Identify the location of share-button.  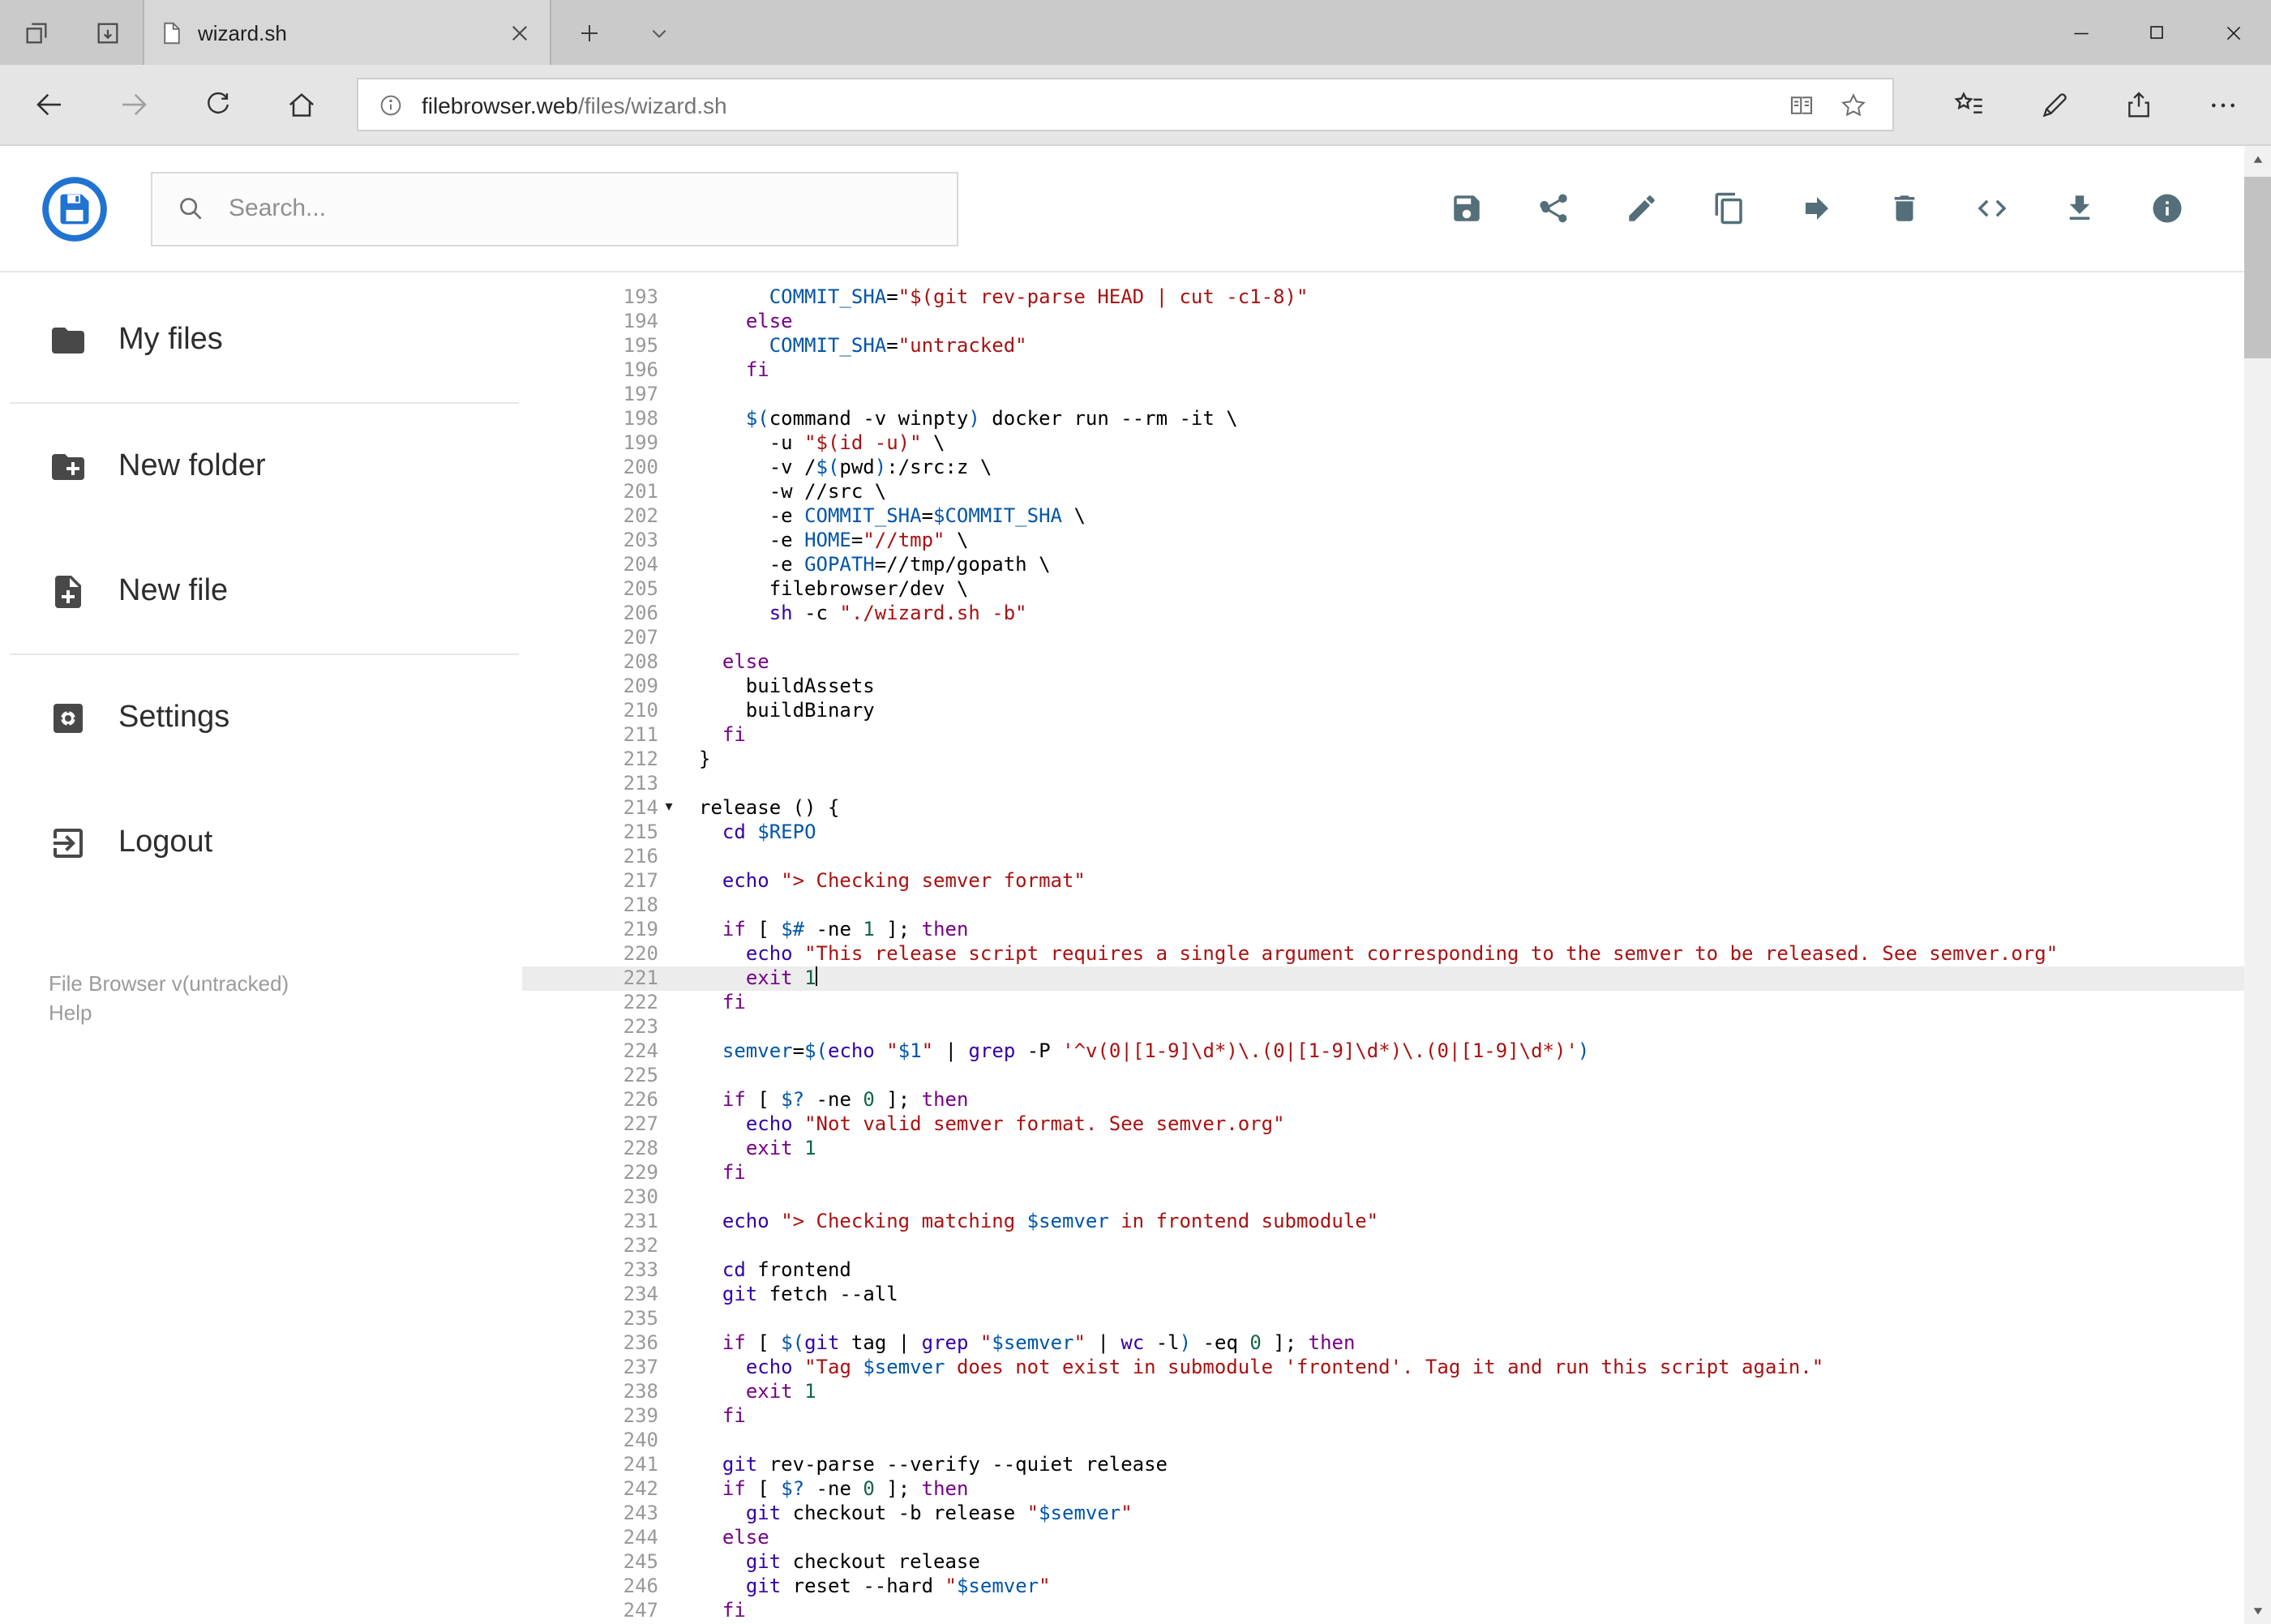
(1554, 208).